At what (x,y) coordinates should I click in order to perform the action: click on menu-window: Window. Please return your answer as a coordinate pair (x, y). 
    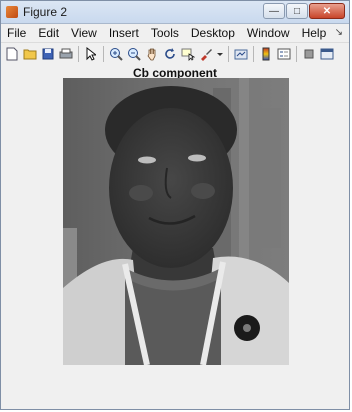
    Looking at the image, I should click on (268, 33).